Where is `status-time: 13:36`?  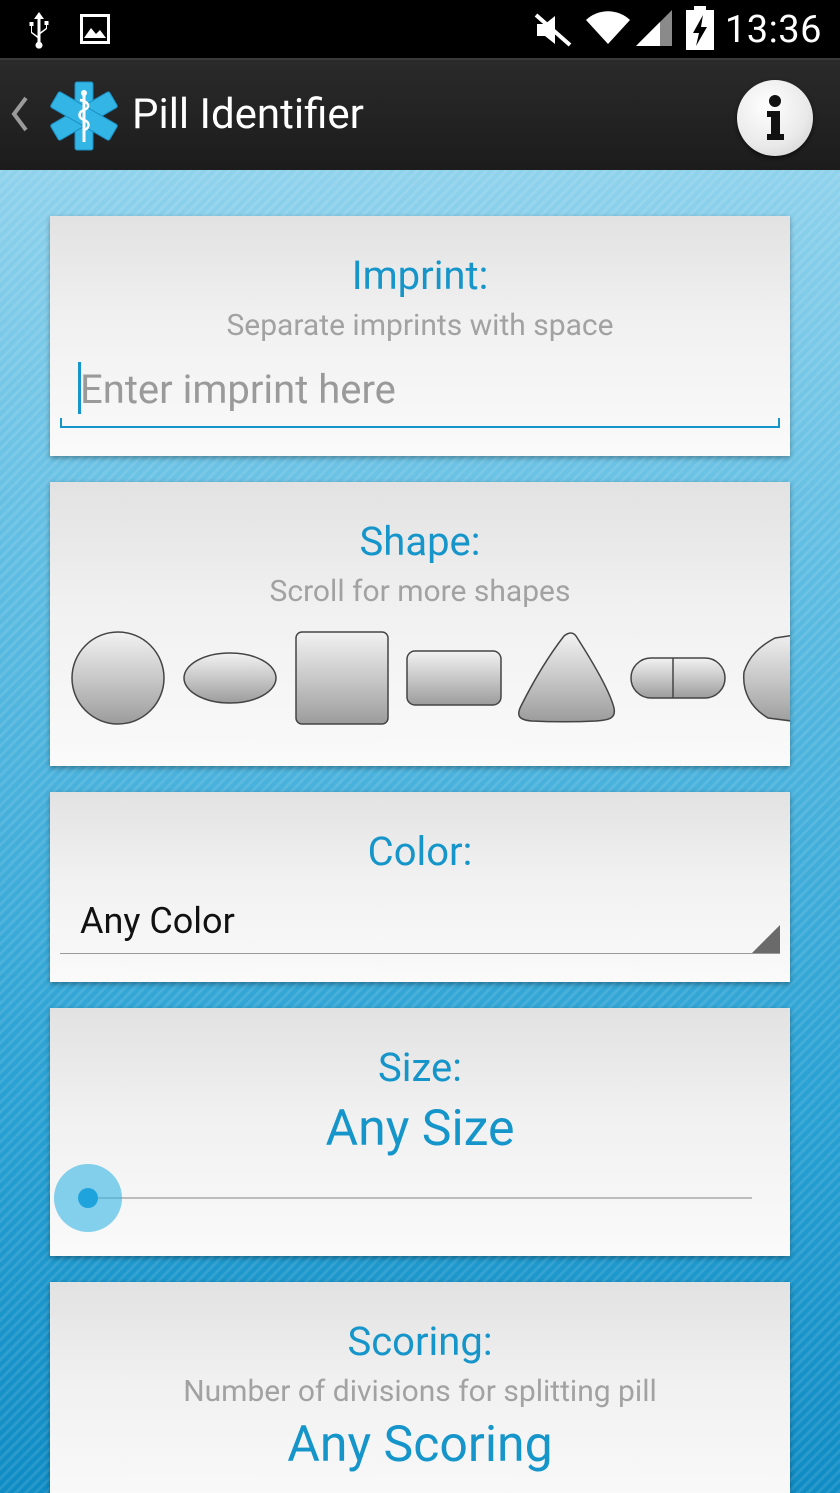 status-time: 13:36 is located at coordinates (773, 30).